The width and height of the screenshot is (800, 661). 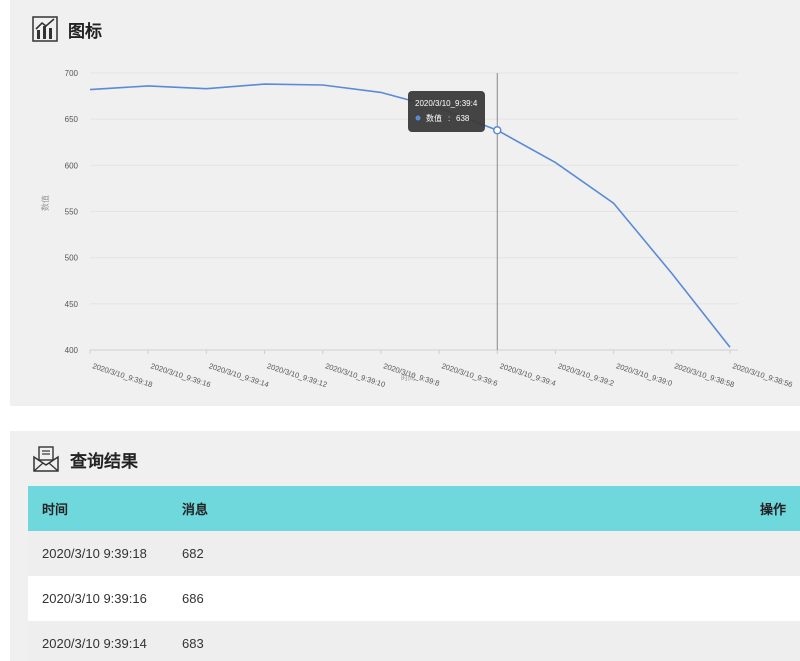 I want to click on x-tick-label: 2020/3/10_9:39:6, so click(x=469, y=374).